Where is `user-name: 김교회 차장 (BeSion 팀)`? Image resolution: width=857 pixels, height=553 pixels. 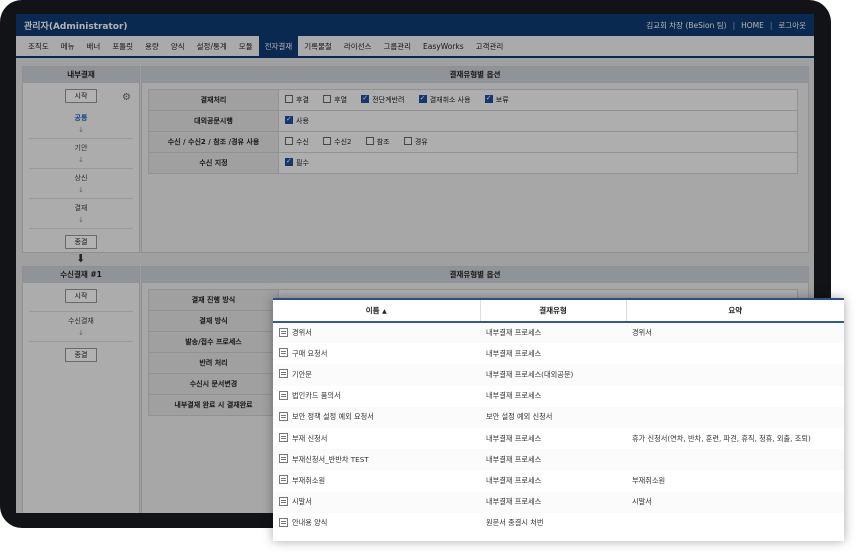 user-name: 김교회 차장 (BeSion 팀) is located at coordinates (686, 25).